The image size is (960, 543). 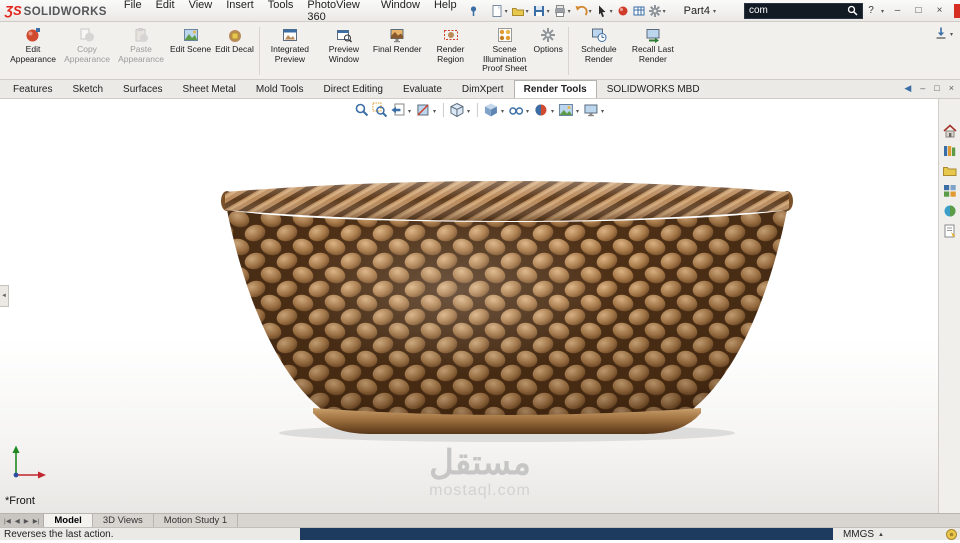 I want to click on document-title-caret-icon: ▾, so click(x=714, y=12).